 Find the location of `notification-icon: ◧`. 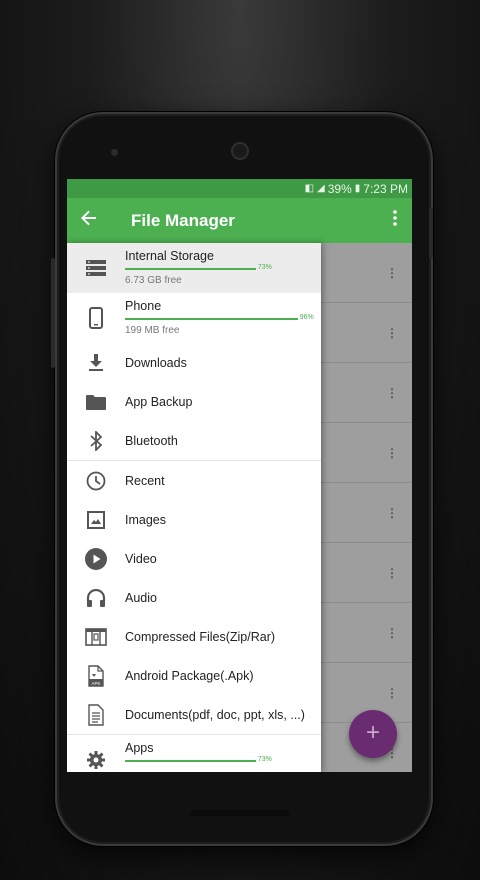

notification-icon: ◧ is located at coordinates (309, 188).